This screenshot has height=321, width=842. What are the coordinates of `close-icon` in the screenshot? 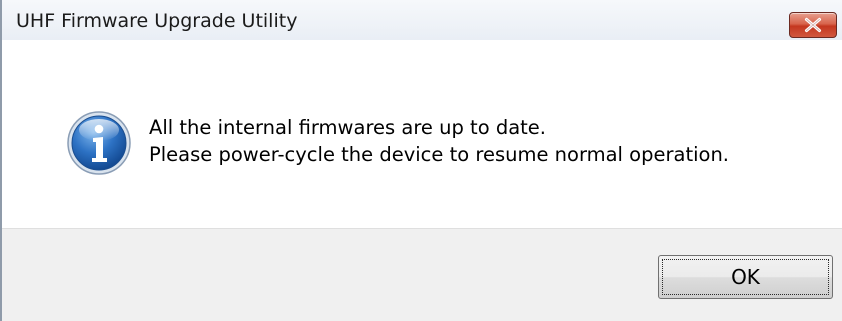 It's located at (813, 25).